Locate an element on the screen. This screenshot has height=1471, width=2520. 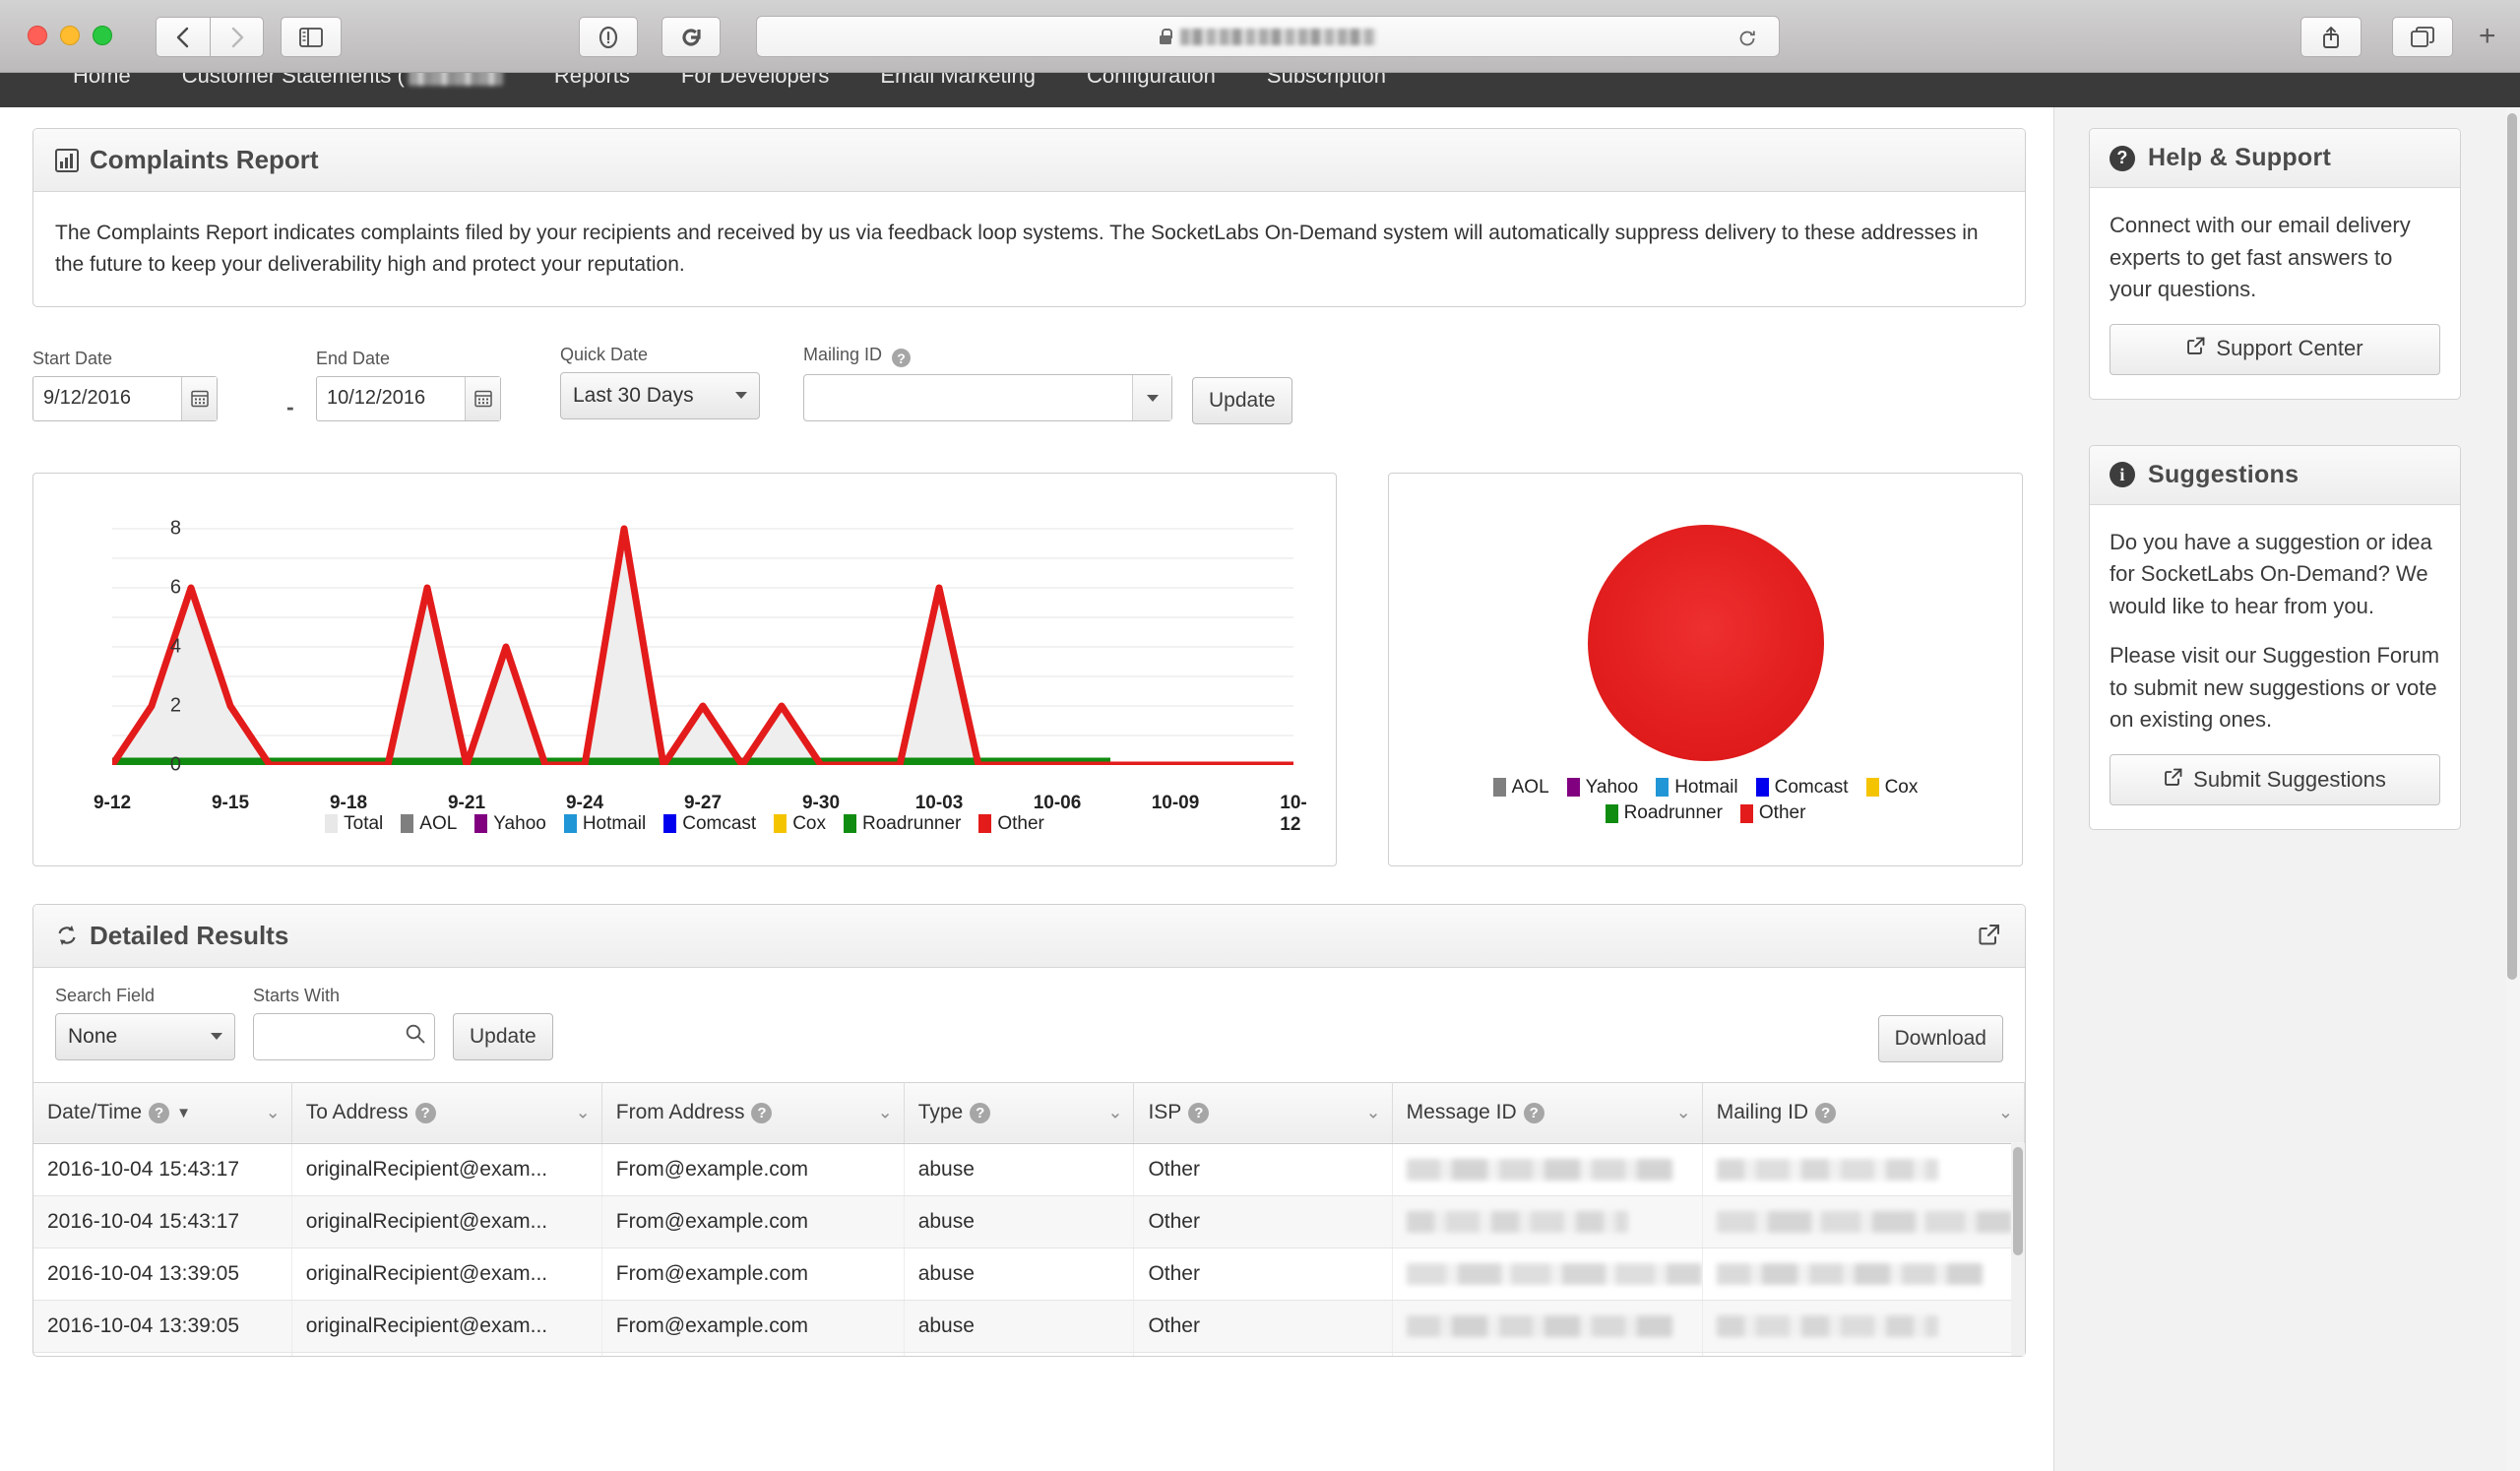
support-center-button: Support Center is located at coordinates (2275, 349).